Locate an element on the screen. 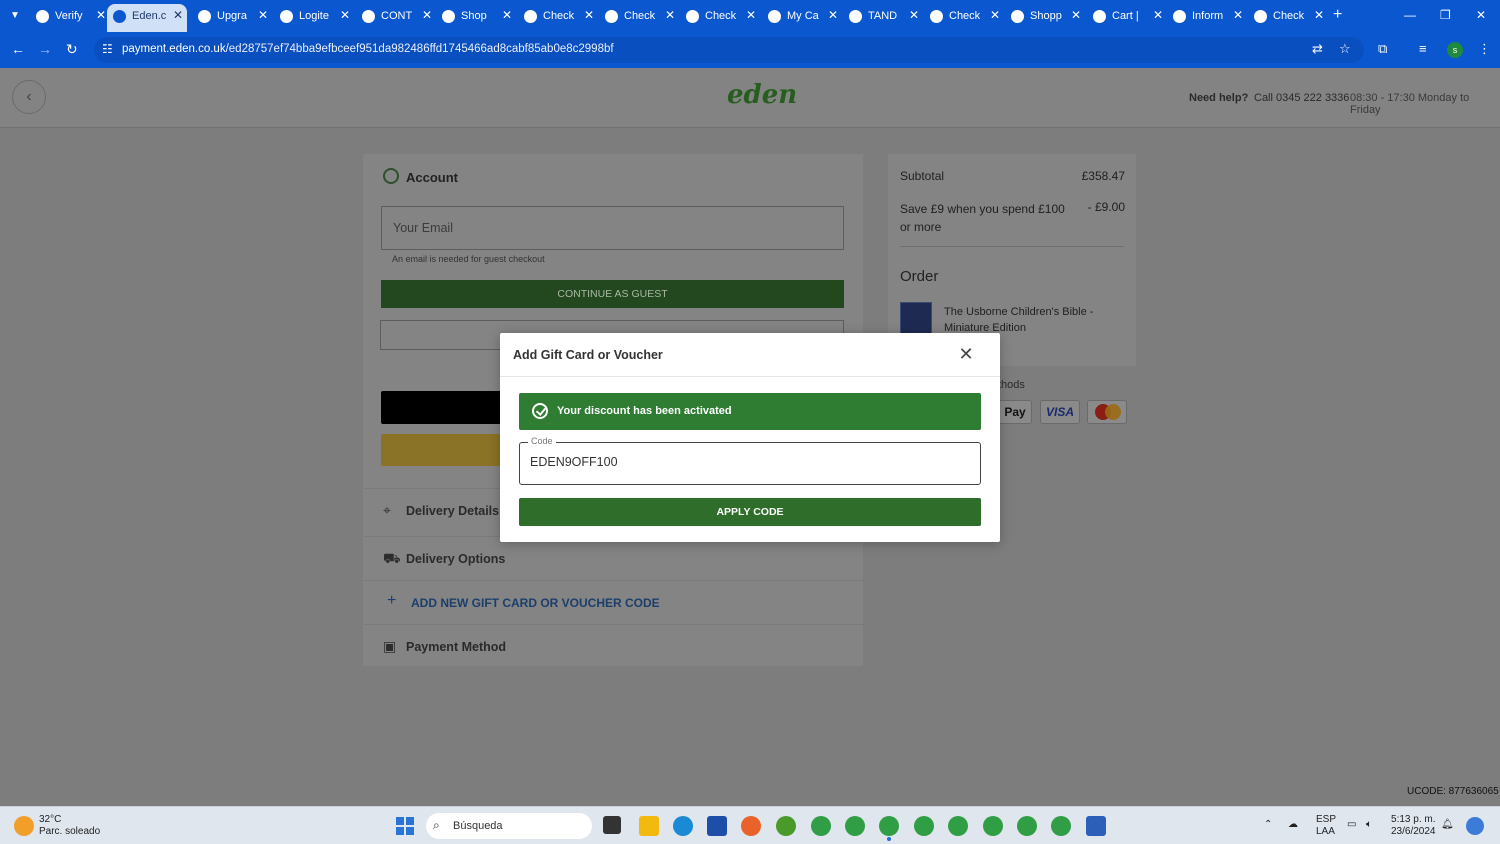 This screenshot has height=844, width=1500. voucher-code-field: Code is located at coordinates (750, 460).